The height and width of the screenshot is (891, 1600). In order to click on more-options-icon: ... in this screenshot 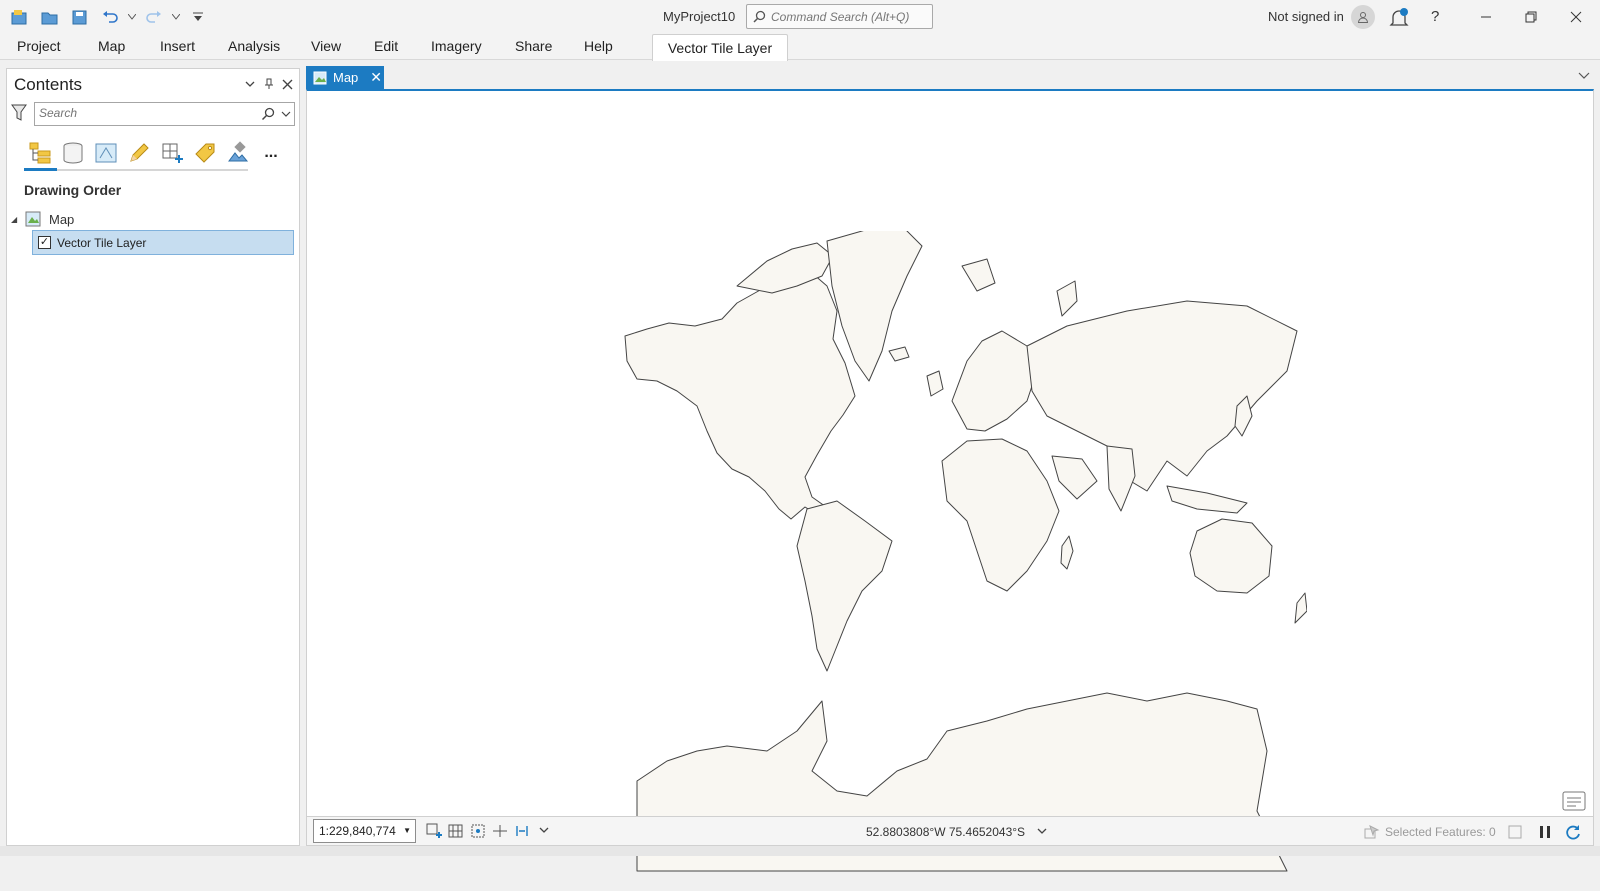, I will do `click(271, 153)`.